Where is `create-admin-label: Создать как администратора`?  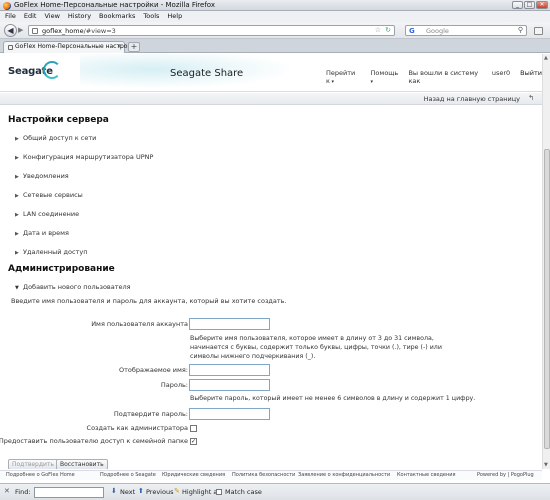 create-admin-label: Создать как администратора is located at coordinates (137, 428).